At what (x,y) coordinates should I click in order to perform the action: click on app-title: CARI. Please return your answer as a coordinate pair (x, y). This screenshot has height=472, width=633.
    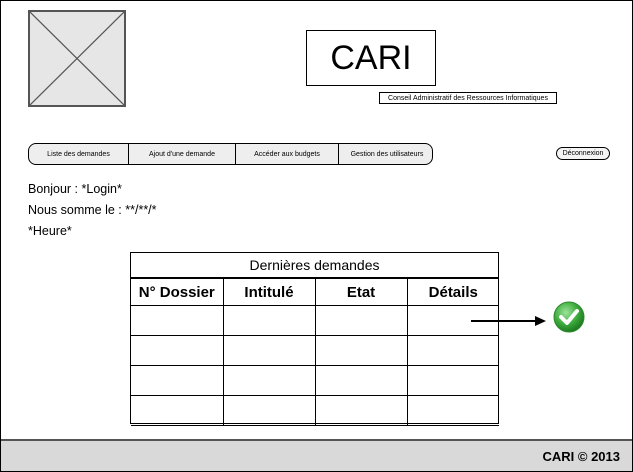
    Looking at the image, I should click on (371, 58).